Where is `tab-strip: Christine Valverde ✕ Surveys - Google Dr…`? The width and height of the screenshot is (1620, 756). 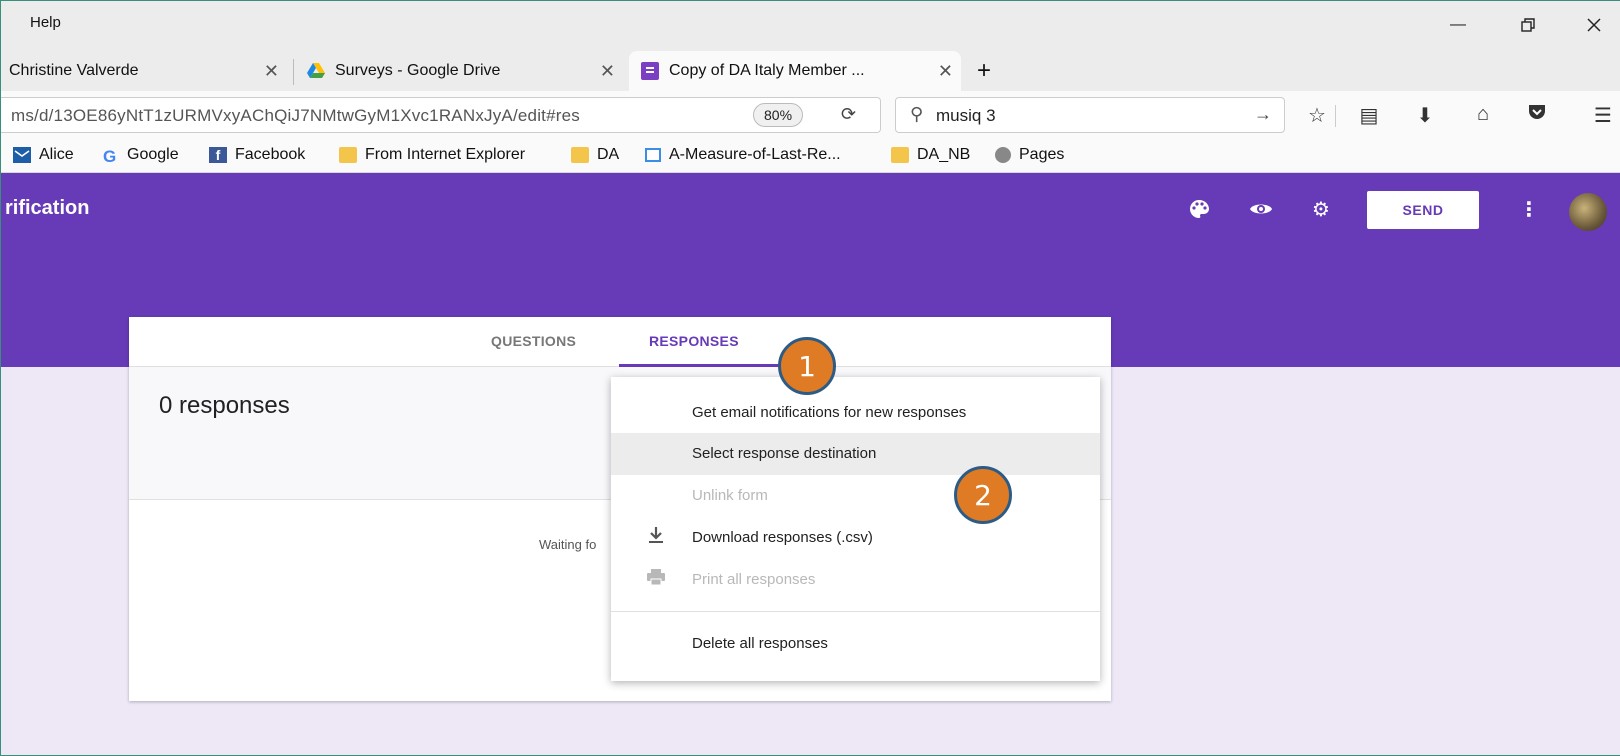
tab-strip: Christine Valverde ✕ Surveys - Google Dr… is located at coordinates (810, 68).